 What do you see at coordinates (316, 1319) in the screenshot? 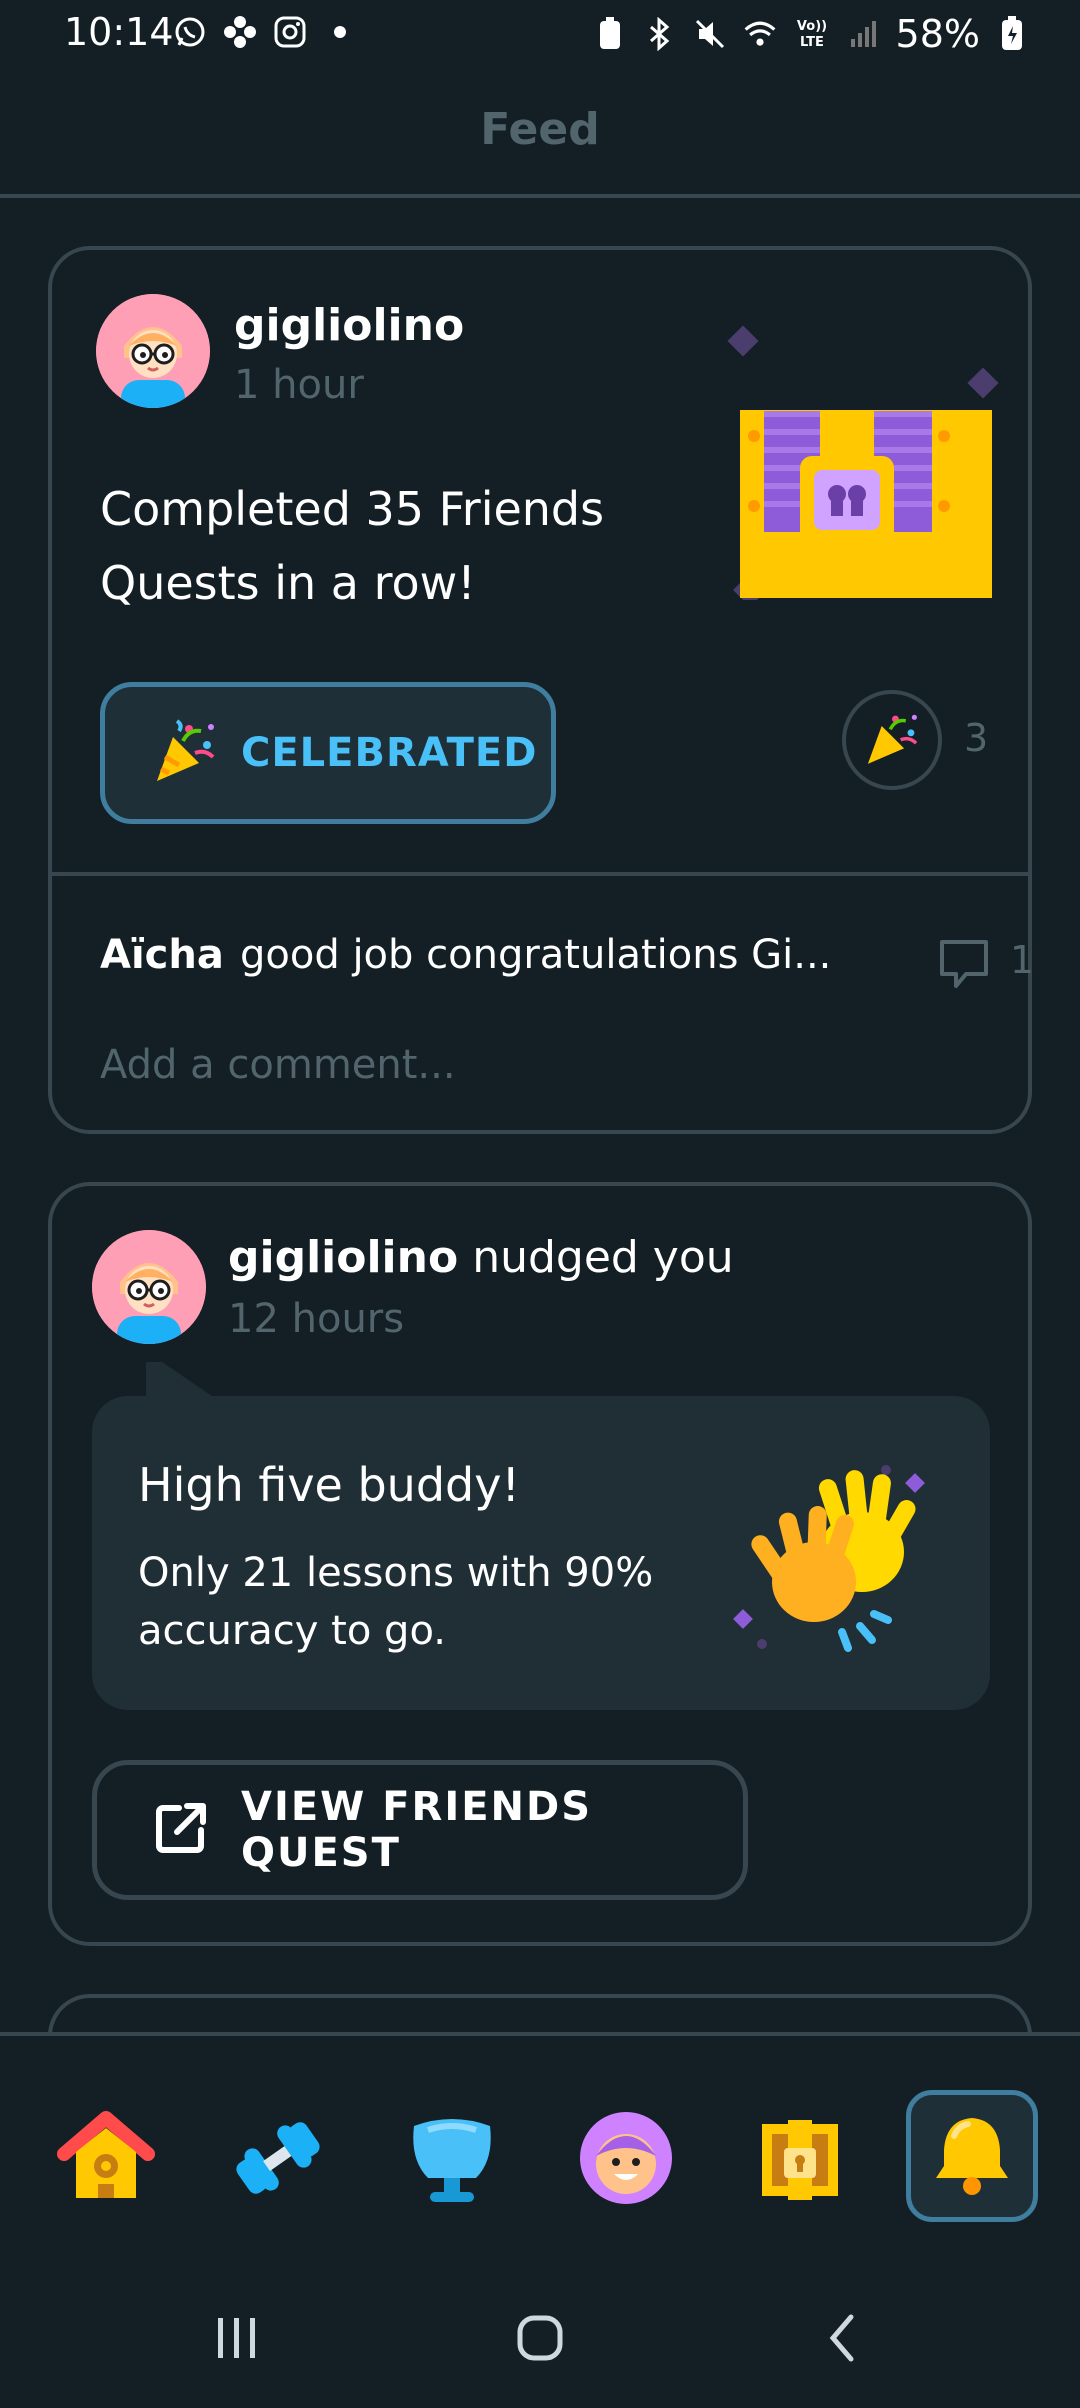
I see `post-time: 12 hours` at bounding box center [316, 1319].